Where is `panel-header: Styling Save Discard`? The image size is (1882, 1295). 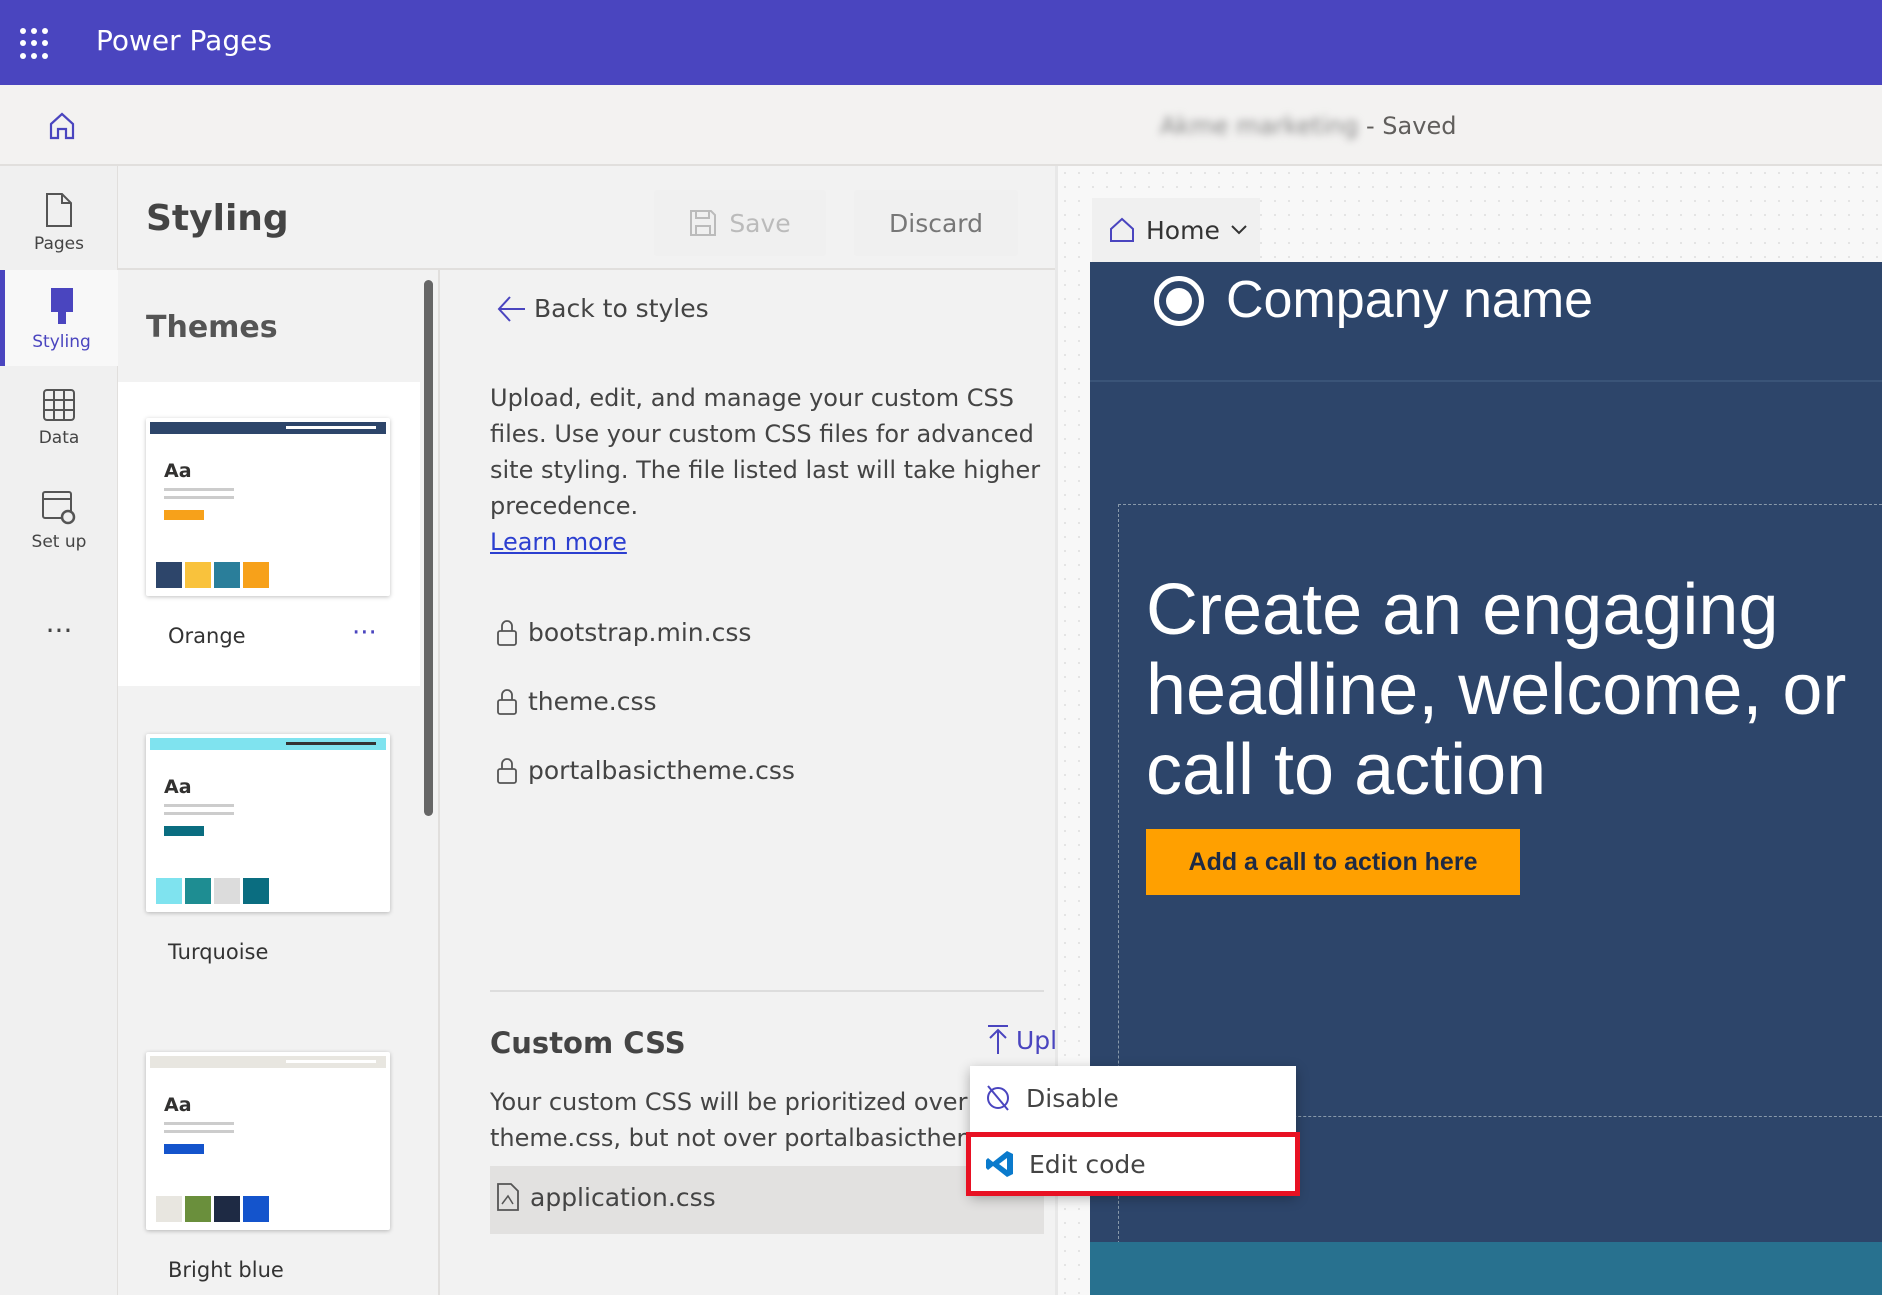 panel-header: Styling Save Discard is located at coordinates (586, 218).